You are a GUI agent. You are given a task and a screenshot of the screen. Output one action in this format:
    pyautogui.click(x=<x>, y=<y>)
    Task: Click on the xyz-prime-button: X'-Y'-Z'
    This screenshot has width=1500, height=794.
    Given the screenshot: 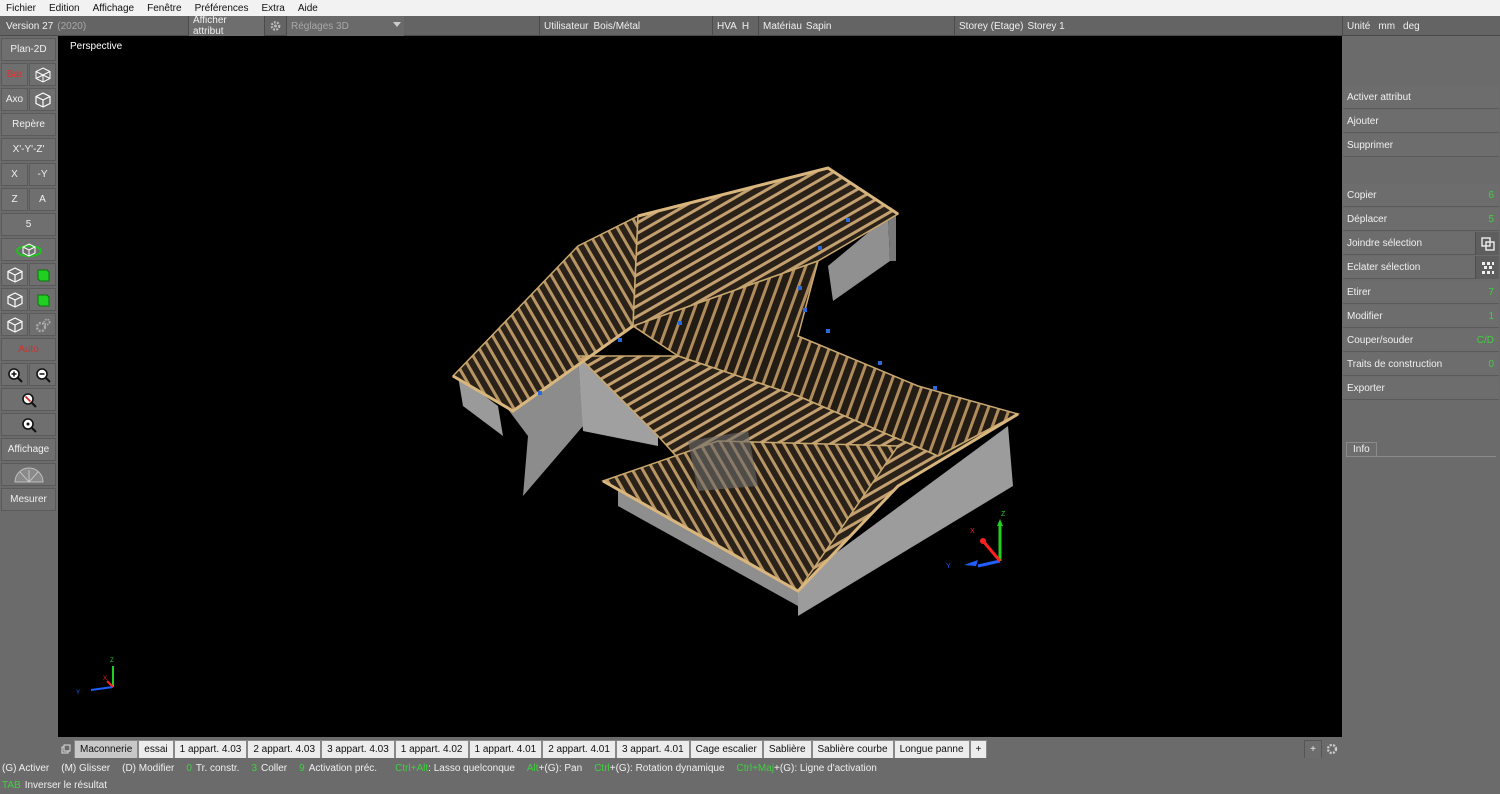 What is the action you would take?
    pyautogui.click(x=28, y=149)
    